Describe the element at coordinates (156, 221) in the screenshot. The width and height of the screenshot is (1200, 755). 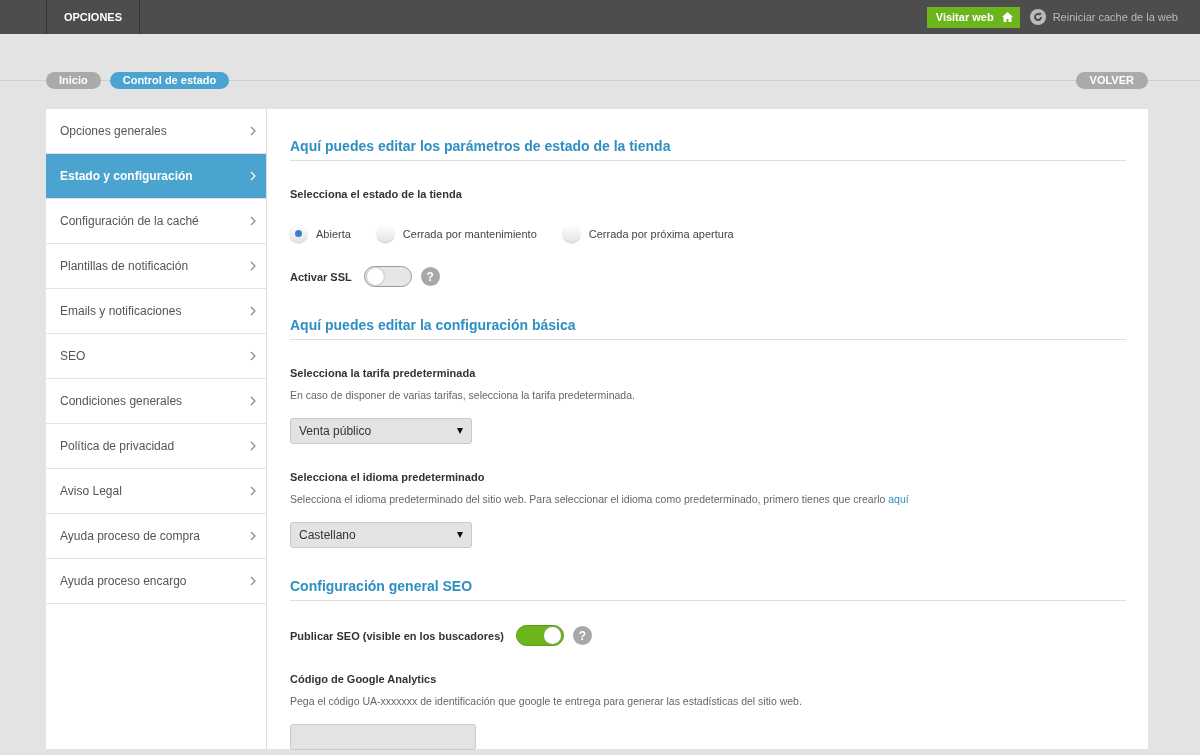
I see `sidebar-item: Configuración de la caché` at that location.